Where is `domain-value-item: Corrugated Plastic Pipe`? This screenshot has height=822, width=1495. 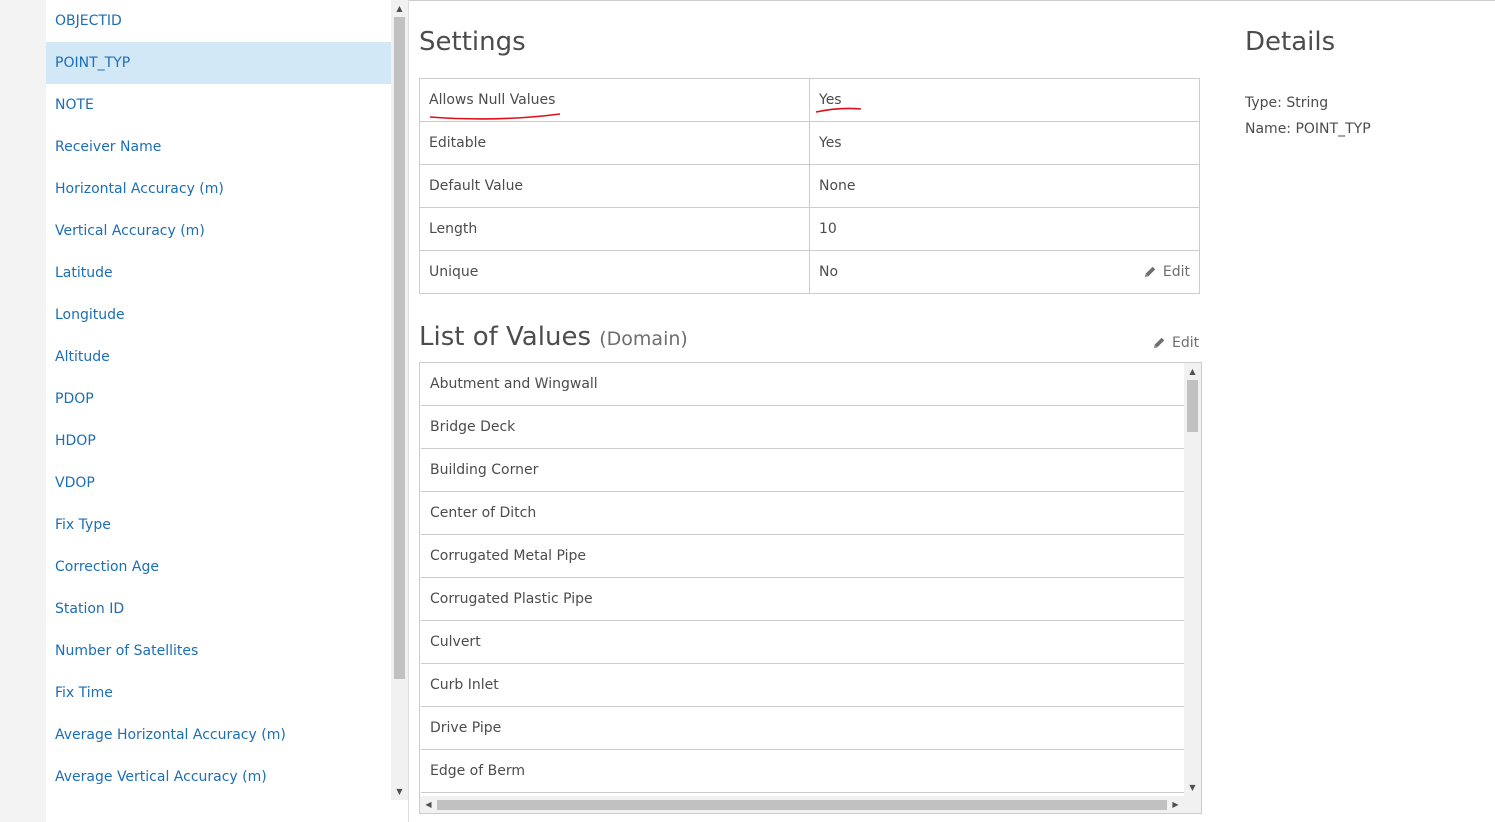
domain-value-item: Corrugated Plastic Pipe is located at coordinates (803, 599).